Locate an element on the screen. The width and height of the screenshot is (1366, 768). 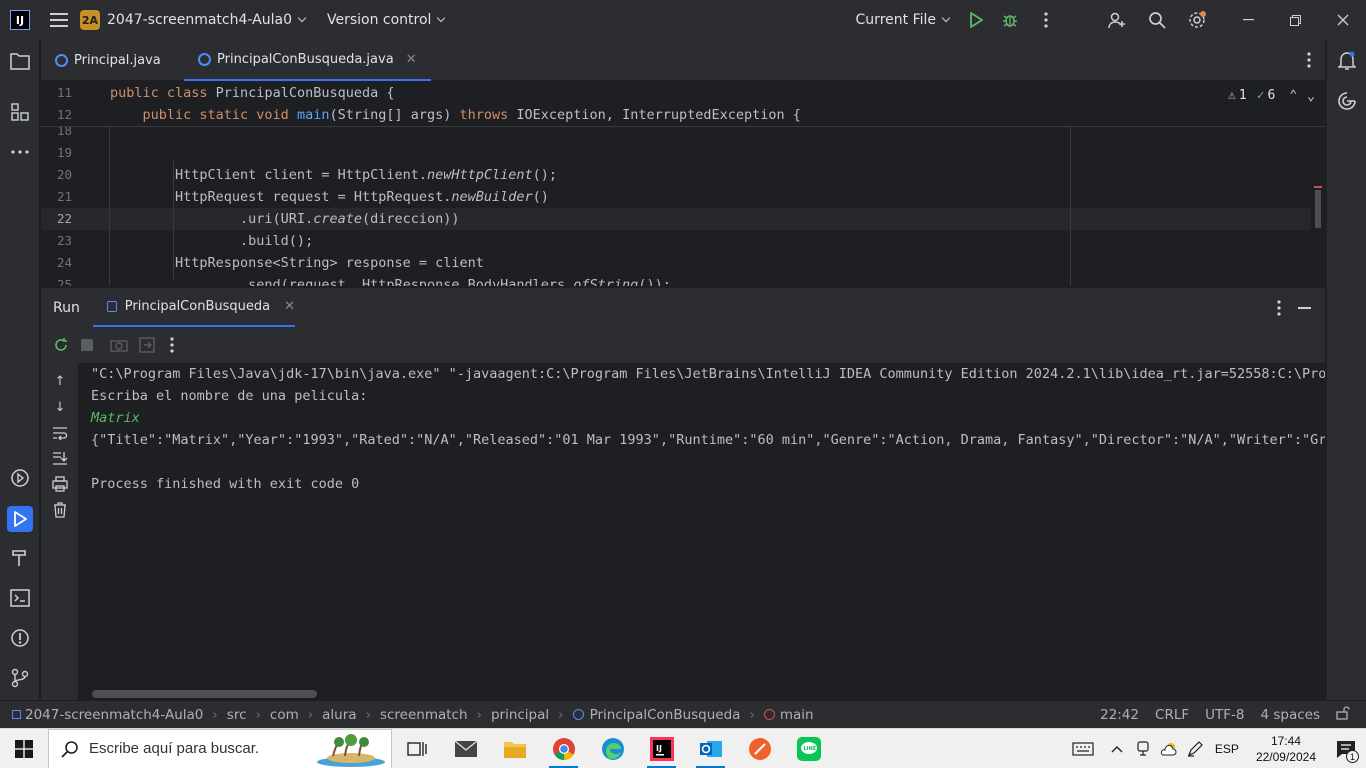
console-horizontal-scrollbar is located at coordinates (204, 694).